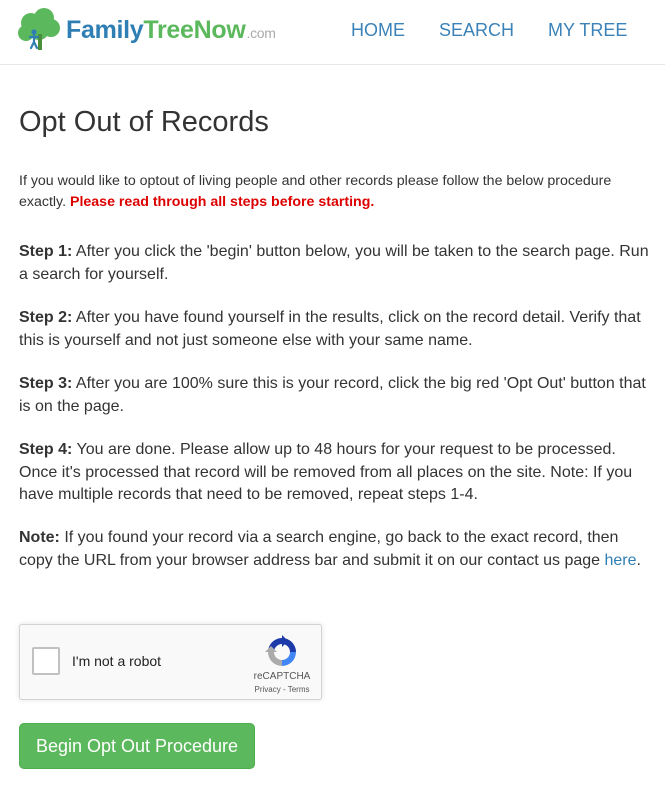 This screenshot has width=665, height=785. What do you see at coordinates (46, 251) in the screenshot?
I see `step-1-label: Step 1:` at bounding box center [46, 251].